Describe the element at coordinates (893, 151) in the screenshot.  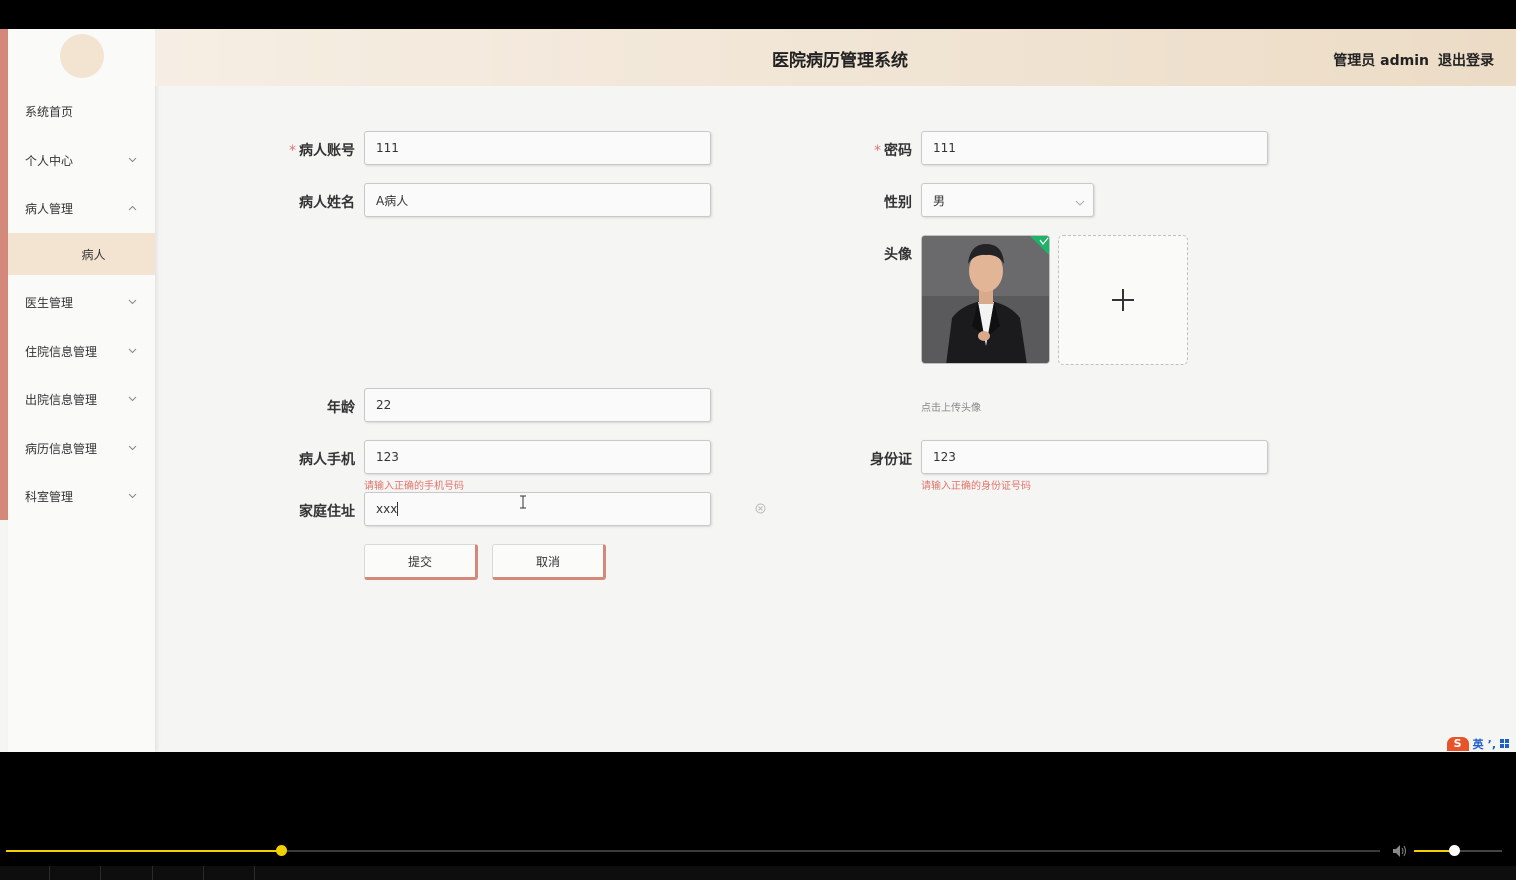
I see `password-label: * 密码` at that location.